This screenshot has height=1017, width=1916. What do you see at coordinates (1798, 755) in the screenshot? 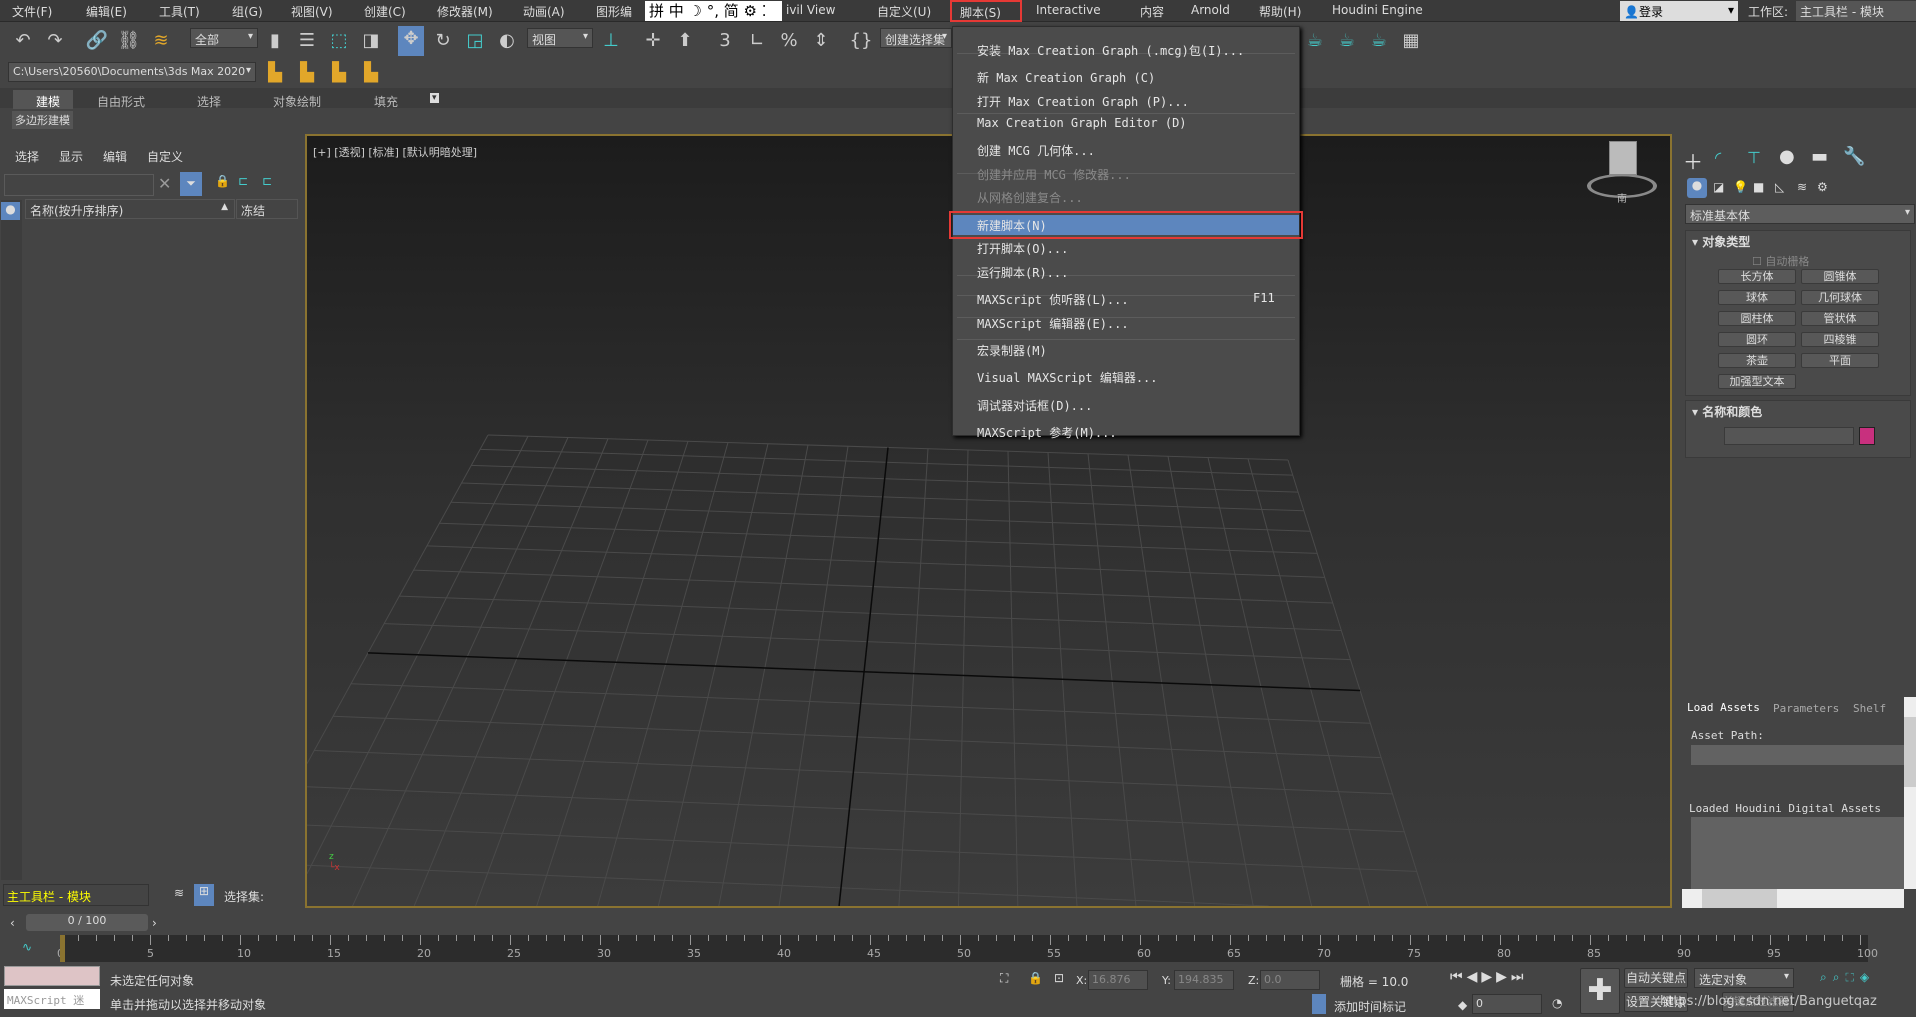
I see `asset-path-input` at bounding box center [1798, 755].